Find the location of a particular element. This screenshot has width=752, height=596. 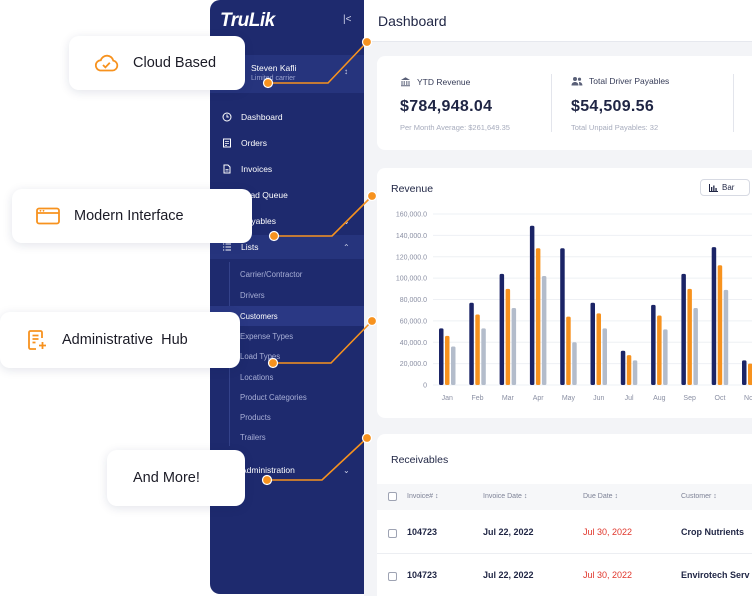

top-bar: Dashboard is located at coordinates (558, 21).